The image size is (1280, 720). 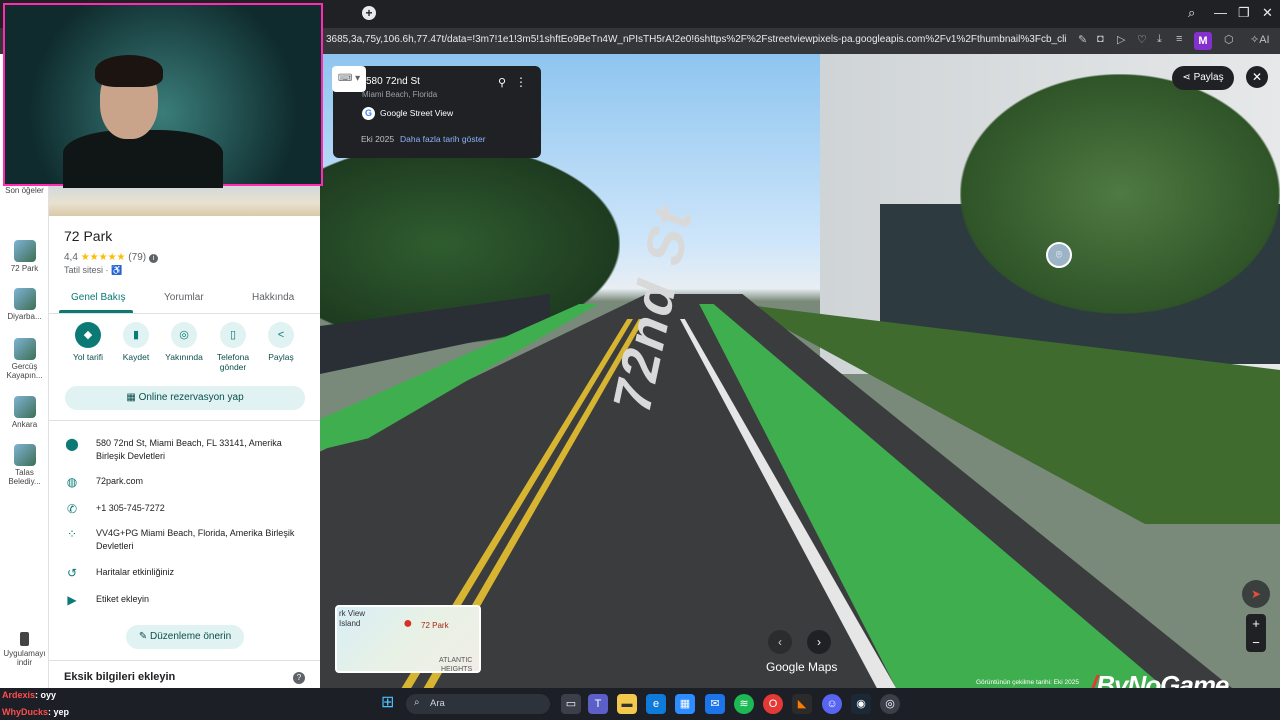 I want to click on taskbar-search: Ara, so click(x=478, y=704).